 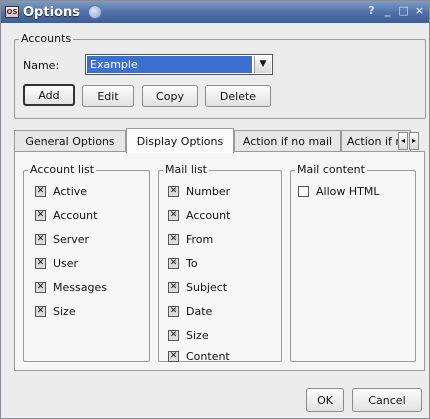 I want to click on tab-action-if-no-mail: Action if no mail, so click(x=287, y=141).